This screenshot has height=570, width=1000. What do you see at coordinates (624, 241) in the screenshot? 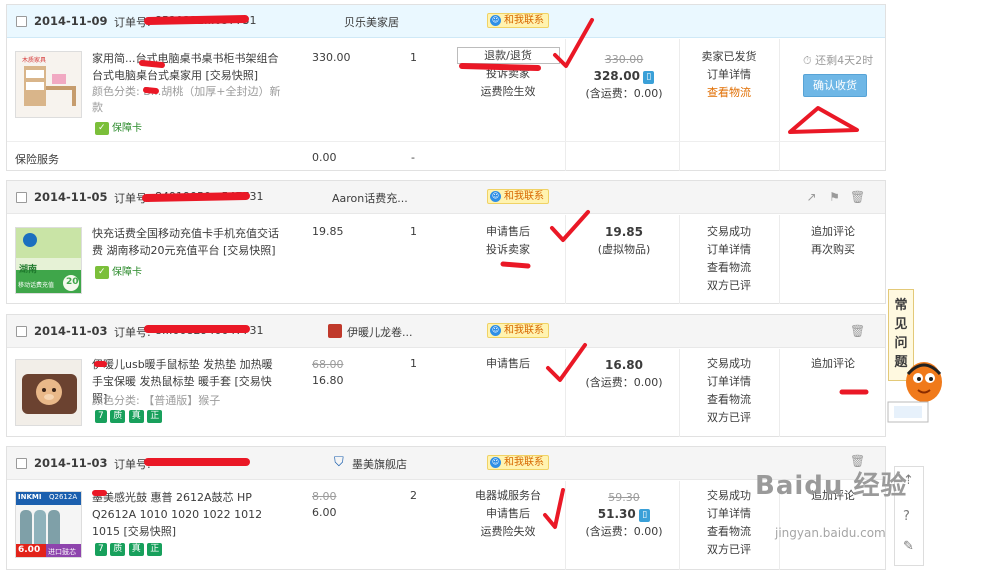
I see `order-total: 19.85 (虚拟物品)` at bounding box center [624, 241].